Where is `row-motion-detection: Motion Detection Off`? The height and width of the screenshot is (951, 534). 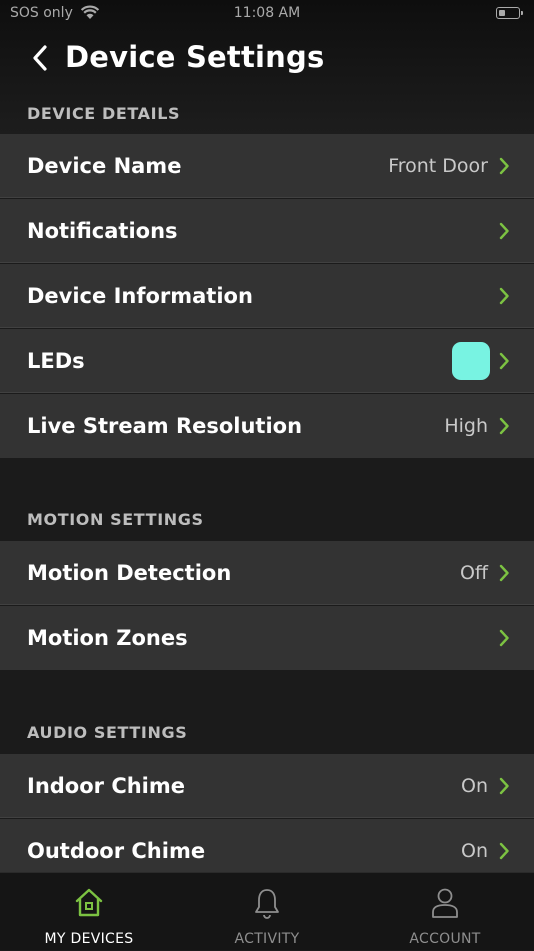
row-motion-detection: Motion Detection Off is located at coordinates (267, 573).